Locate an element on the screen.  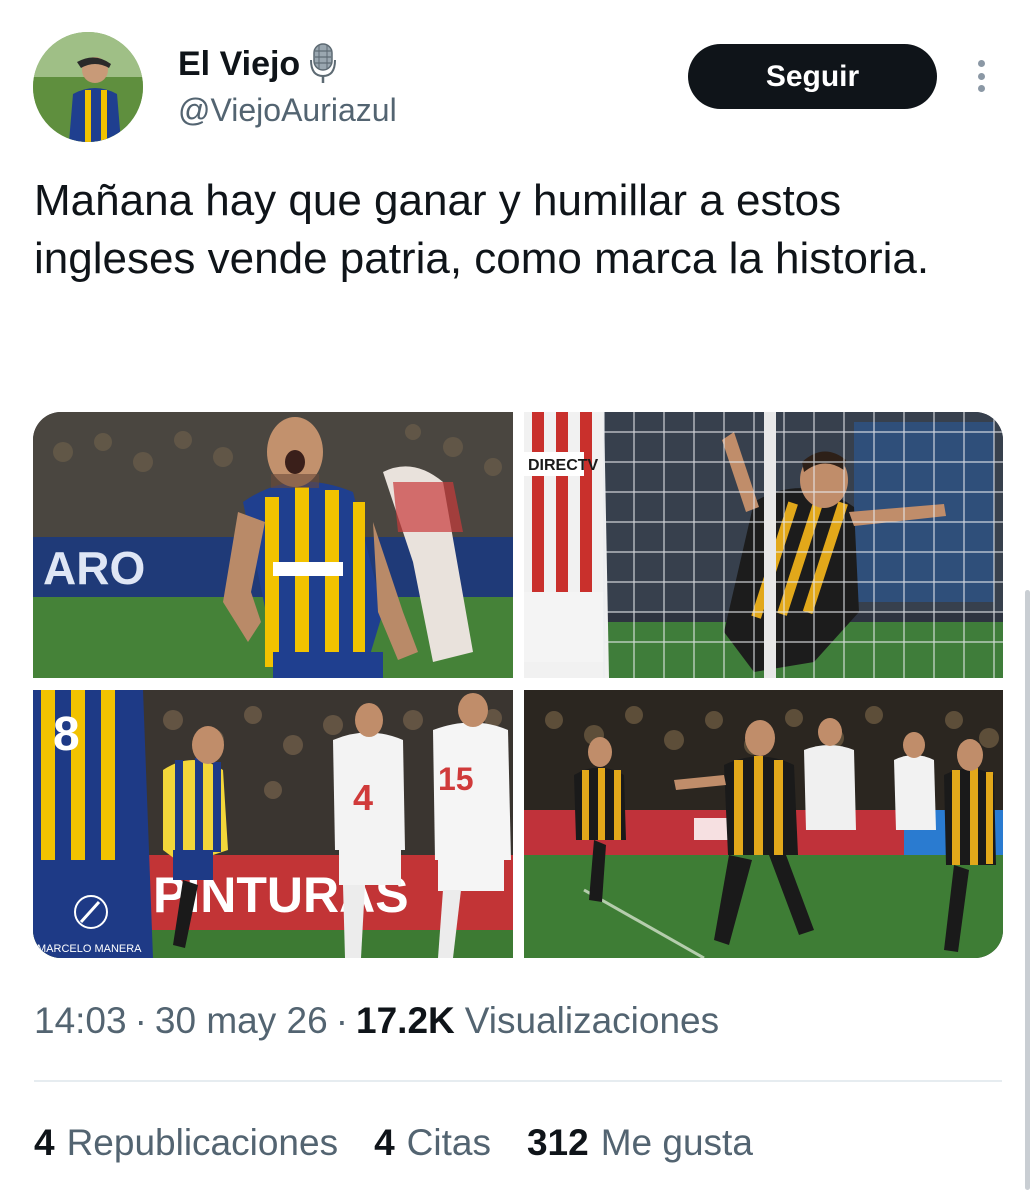
author-name-row: El Viejo is located at coordinates (258, 64).